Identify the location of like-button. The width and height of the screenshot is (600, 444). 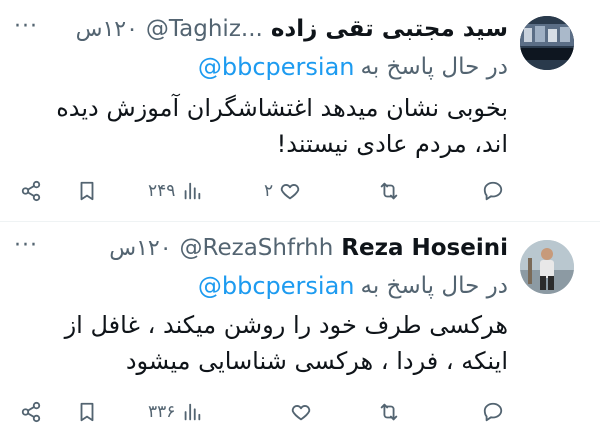
(298, 412).